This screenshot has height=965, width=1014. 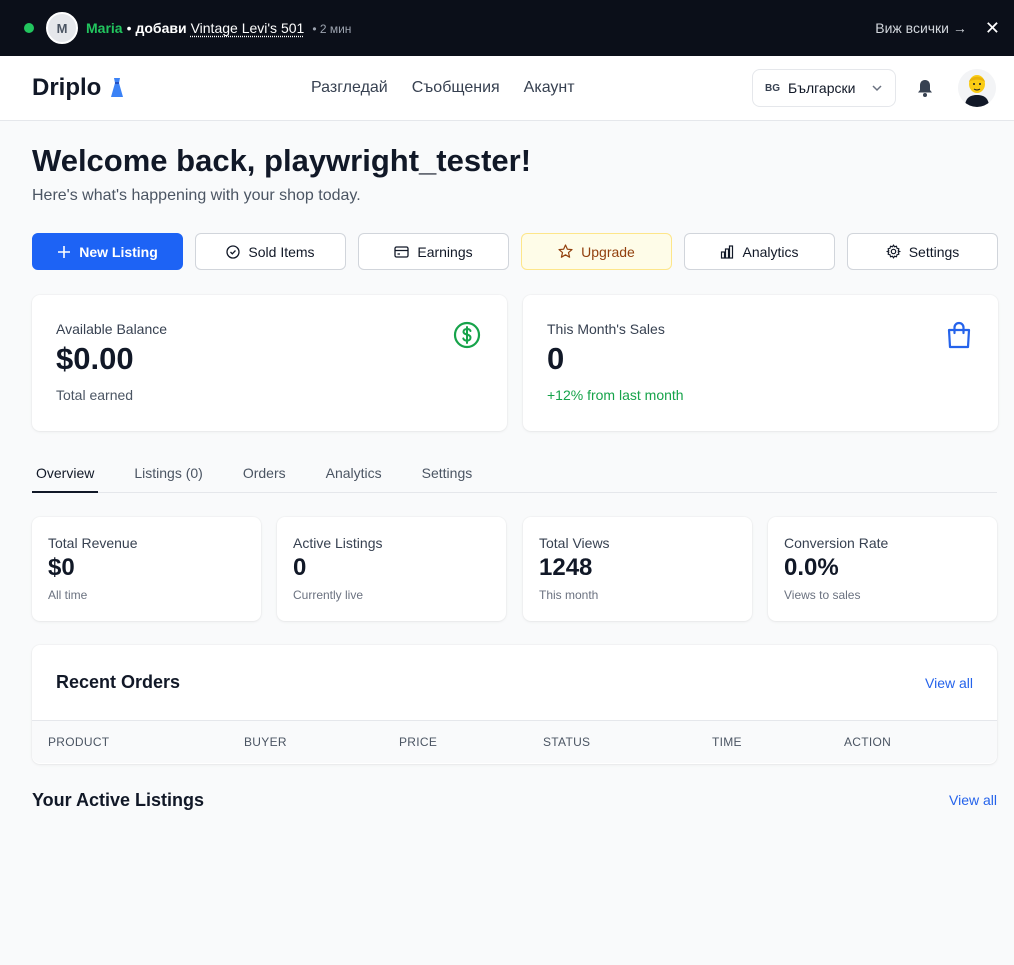 What do you see at coordinates (65, 476) in the screenshot?
I see `tab-overview: Overview` at bounding box center [65, 476].